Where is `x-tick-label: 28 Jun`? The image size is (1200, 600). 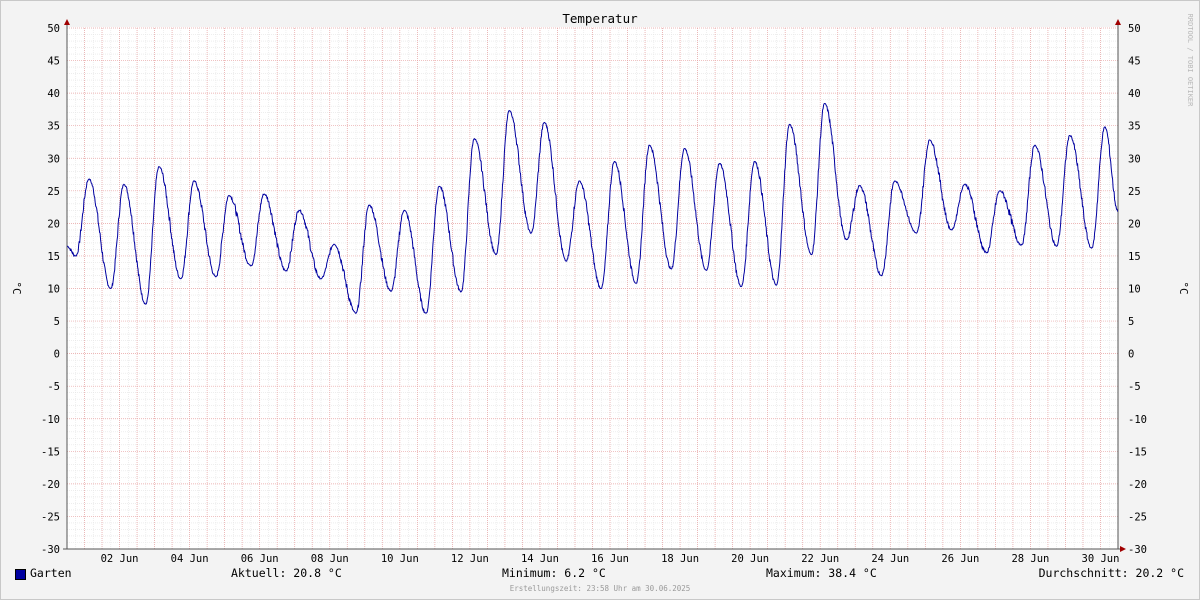
x-tick-label: 28 Jun is located at coordinates (1030, 559).